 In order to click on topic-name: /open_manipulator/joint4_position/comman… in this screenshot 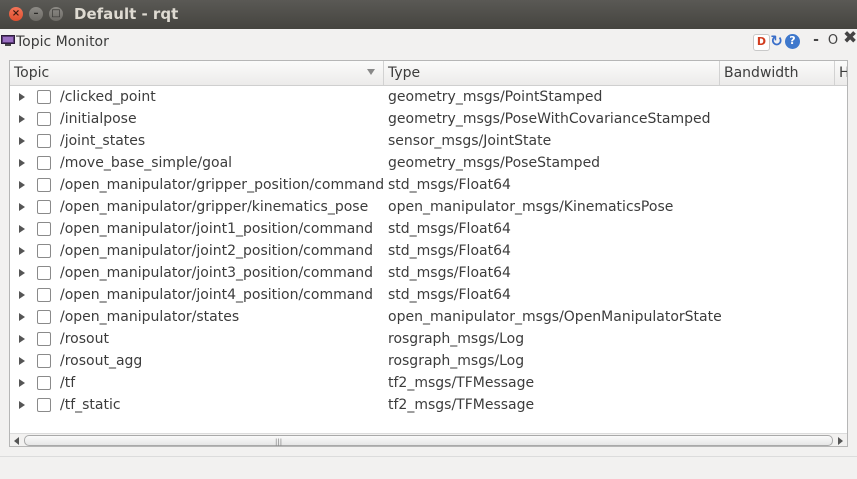, I will do `click(217, 295)`.